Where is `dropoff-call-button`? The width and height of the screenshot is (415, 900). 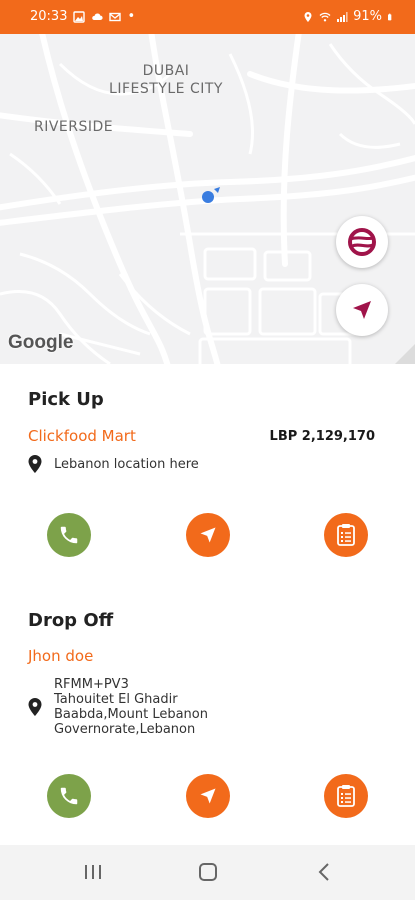 dropoff-call-button is located at coordinates (69, 796).